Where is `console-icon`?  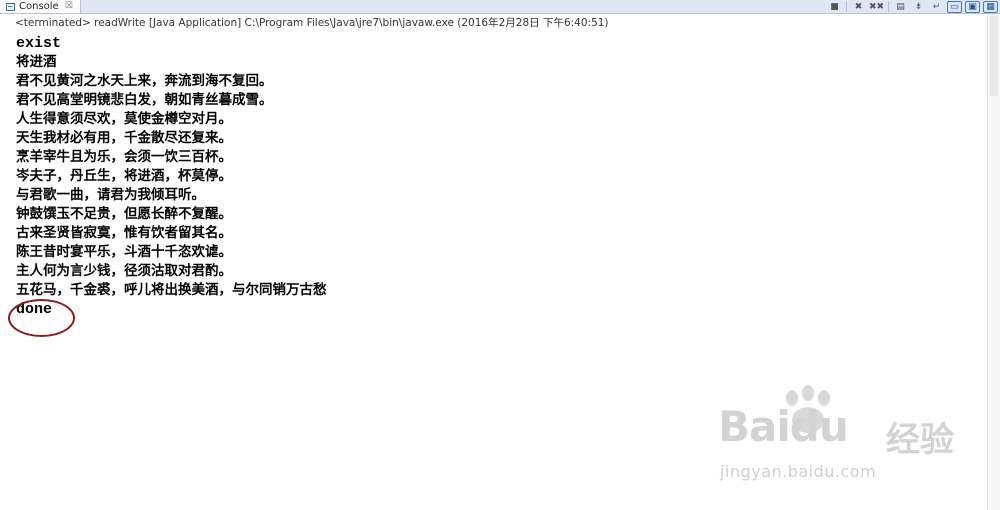 console-icon is located at coordinates (10, 6).